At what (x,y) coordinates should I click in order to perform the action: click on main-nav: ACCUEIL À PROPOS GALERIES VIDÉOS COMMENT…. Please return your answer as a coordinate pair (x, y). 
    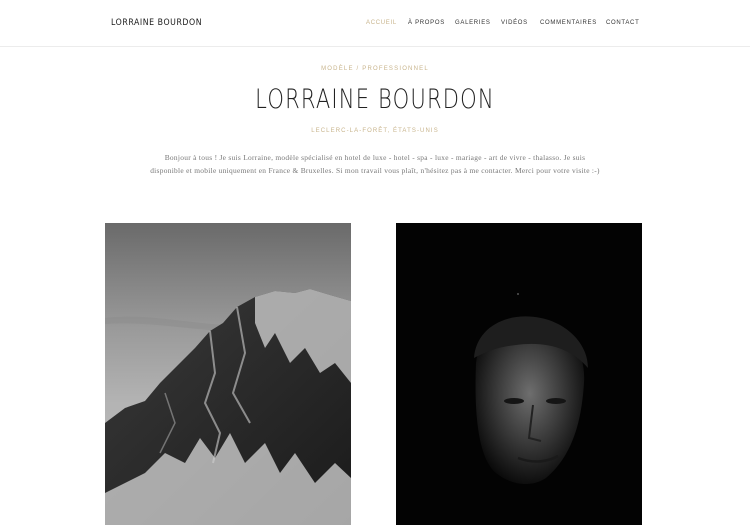
    Looking at the image, I should click on (375, 25).